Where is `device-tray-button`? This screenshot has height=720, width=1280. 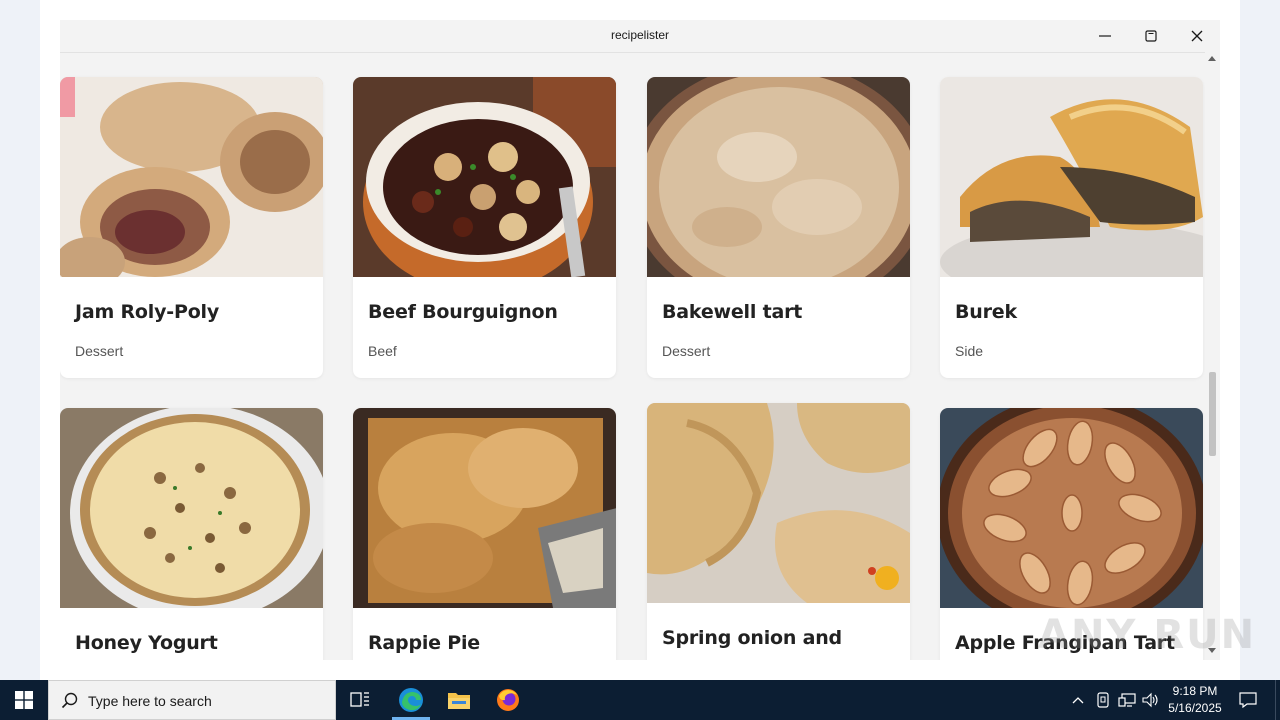
device-tray-button is located at coordinates (1103, 700).